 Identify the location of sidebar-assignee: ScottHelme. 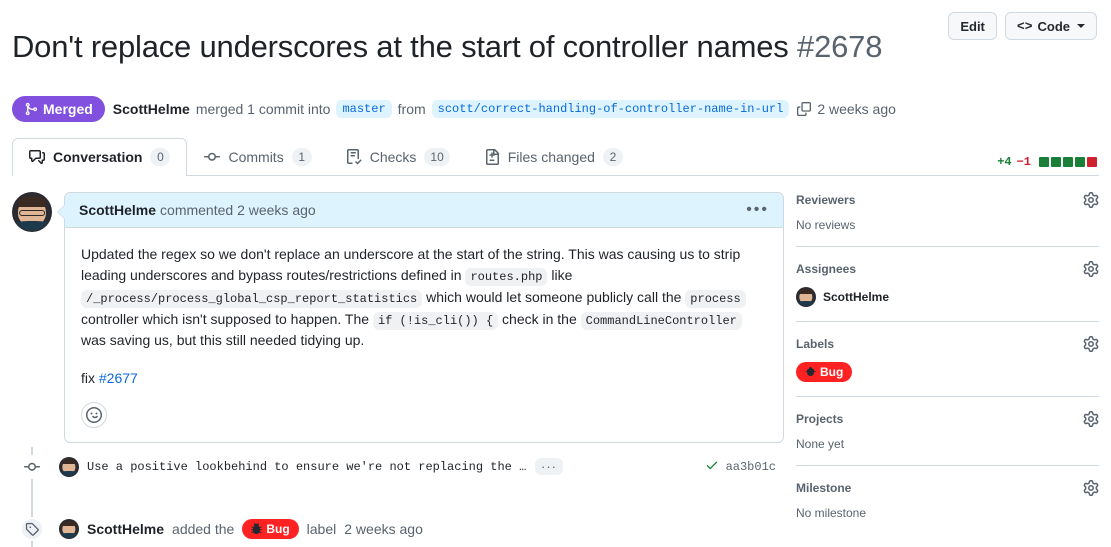
(947, 296).